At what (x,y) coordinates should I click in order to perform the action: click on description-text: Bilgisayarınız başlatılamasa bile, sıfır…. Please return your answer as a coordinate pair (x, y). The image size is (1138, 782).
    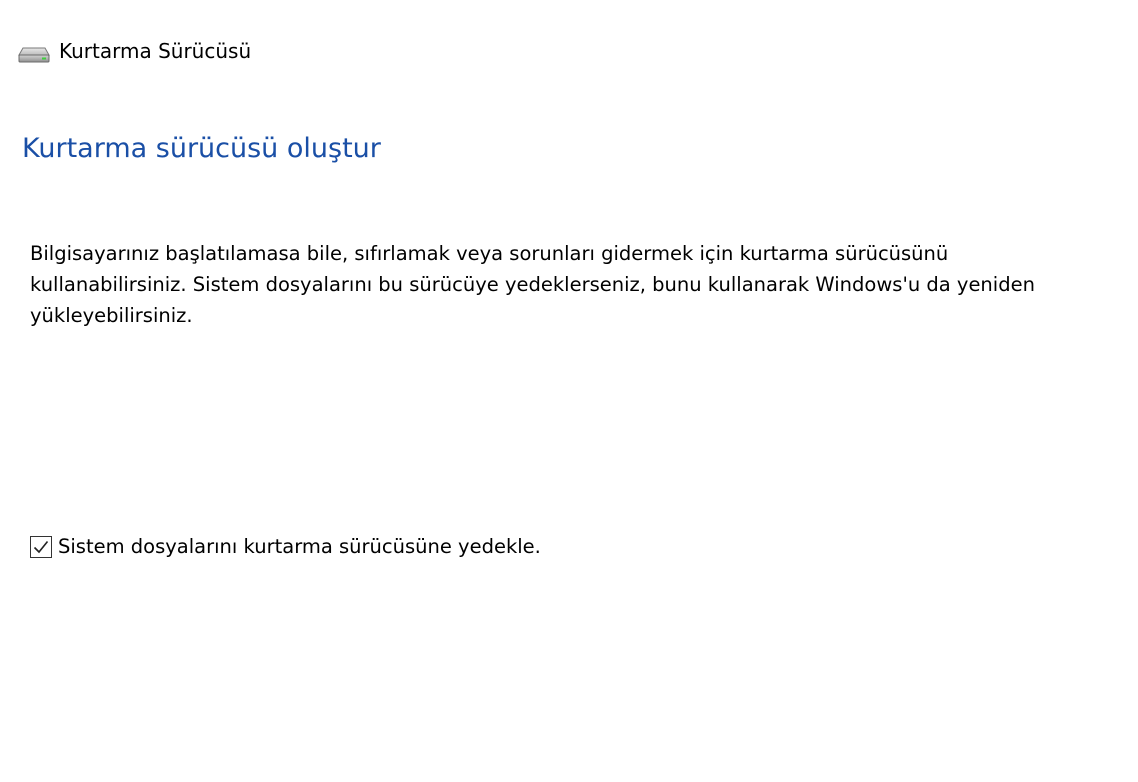
    Looking at the image, I should click on (532, 284).